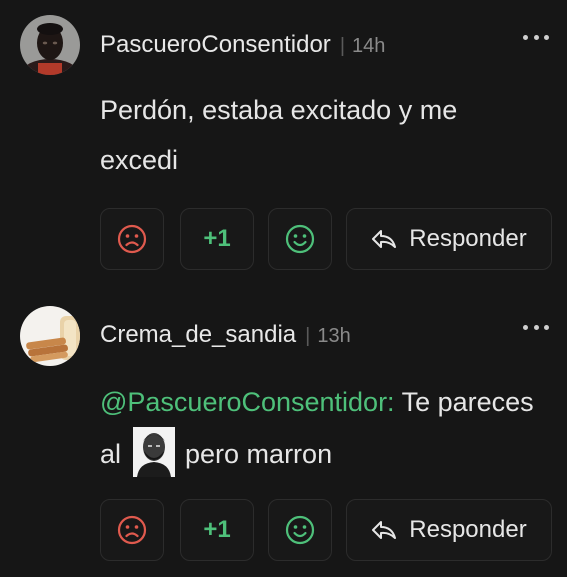 The height and width of the screenshot is (577, 567). Describe the element at coordinates (154, 452) in the screenshot. I see `face-sticker-image` at that location.